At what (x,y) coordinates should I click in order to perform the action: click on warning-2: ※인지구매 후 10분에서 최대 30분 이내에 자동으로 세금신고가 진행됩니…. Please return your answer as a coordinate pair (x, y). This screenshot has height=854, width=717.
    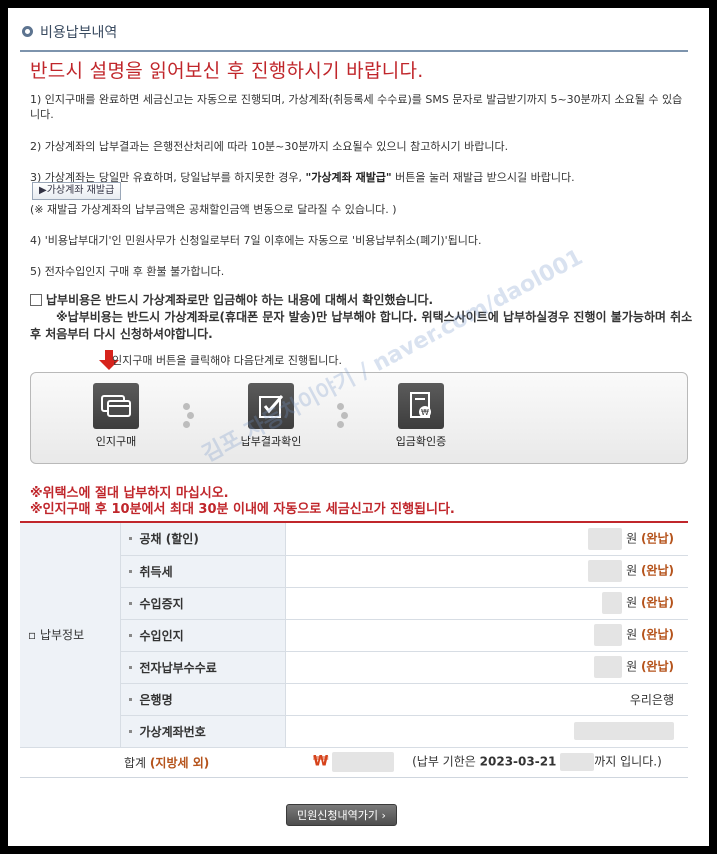
    Looking at the image, I should click on (242, 509).